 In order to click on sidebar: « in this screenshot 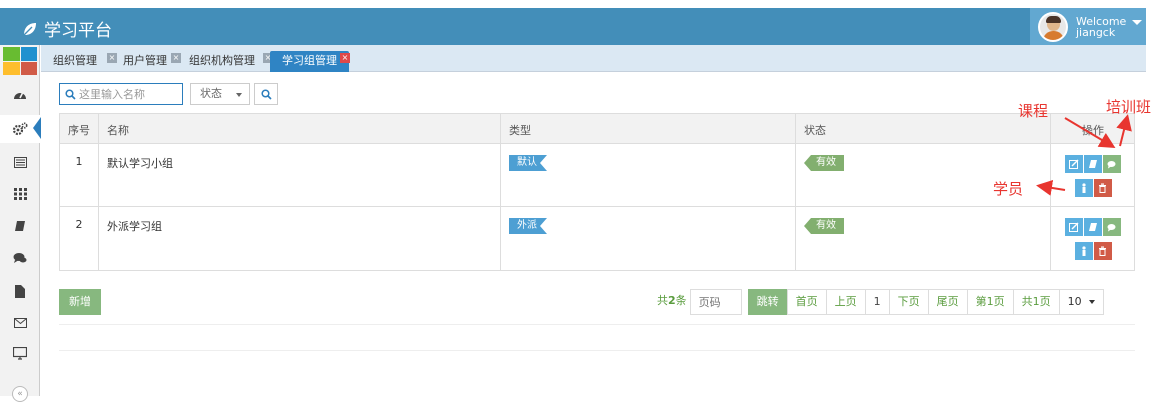, I will do `click(20, 223)`.